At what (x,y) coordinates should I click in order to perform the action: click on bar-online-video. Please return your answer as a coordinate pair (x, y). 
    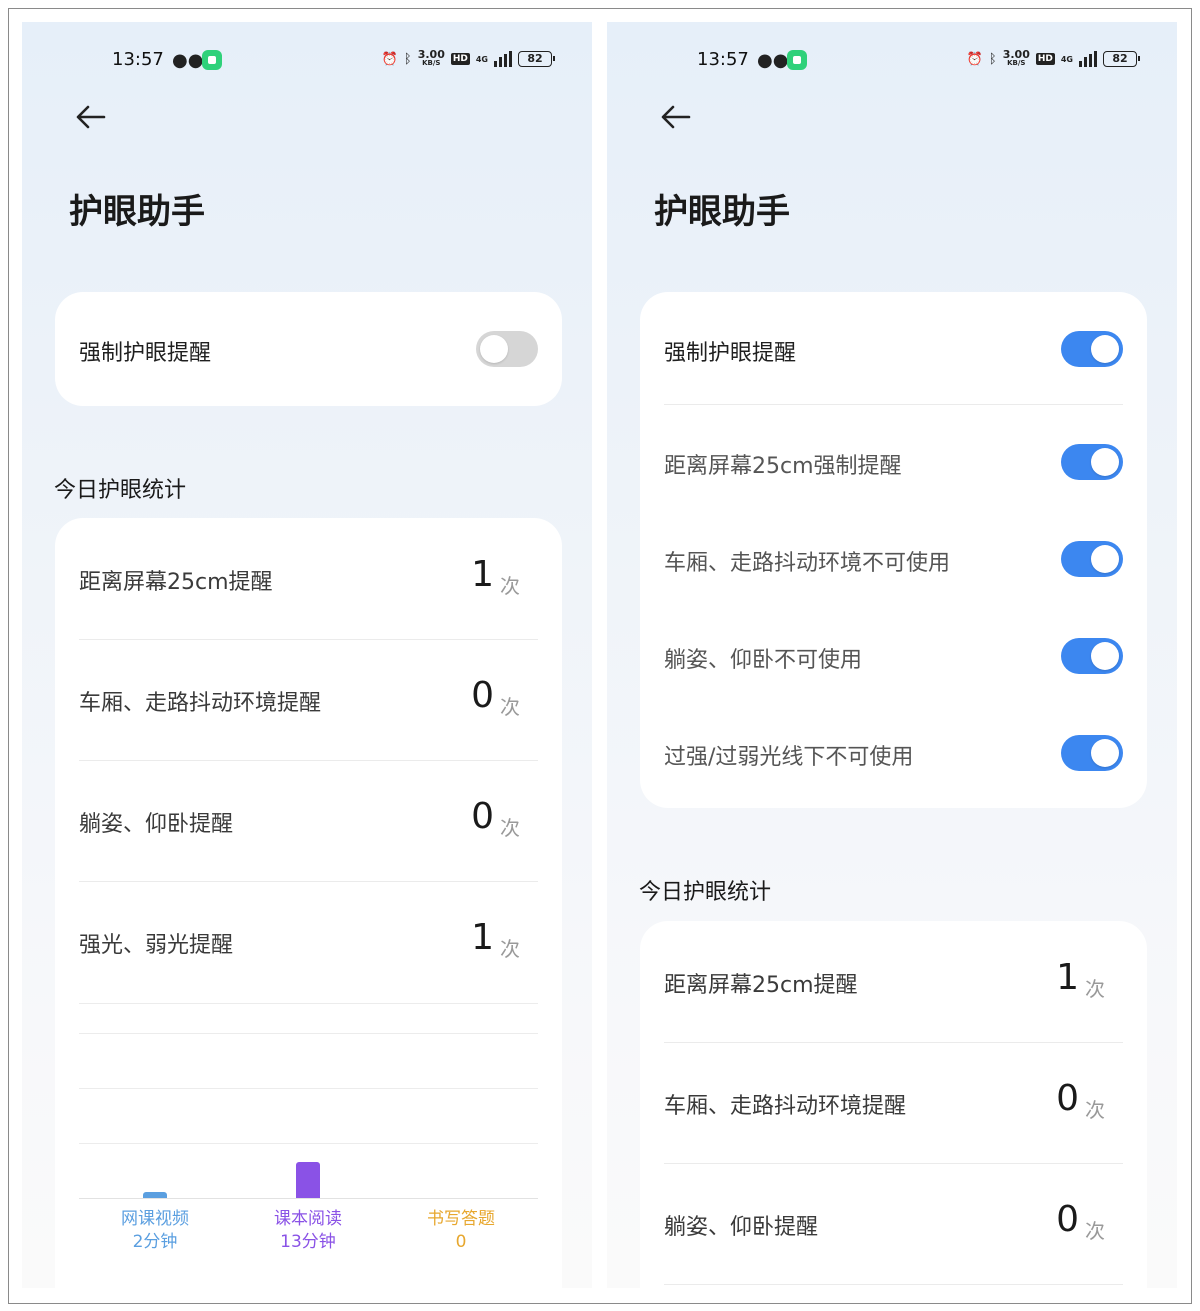
    Looking at the image, I should click on (155, 1195).